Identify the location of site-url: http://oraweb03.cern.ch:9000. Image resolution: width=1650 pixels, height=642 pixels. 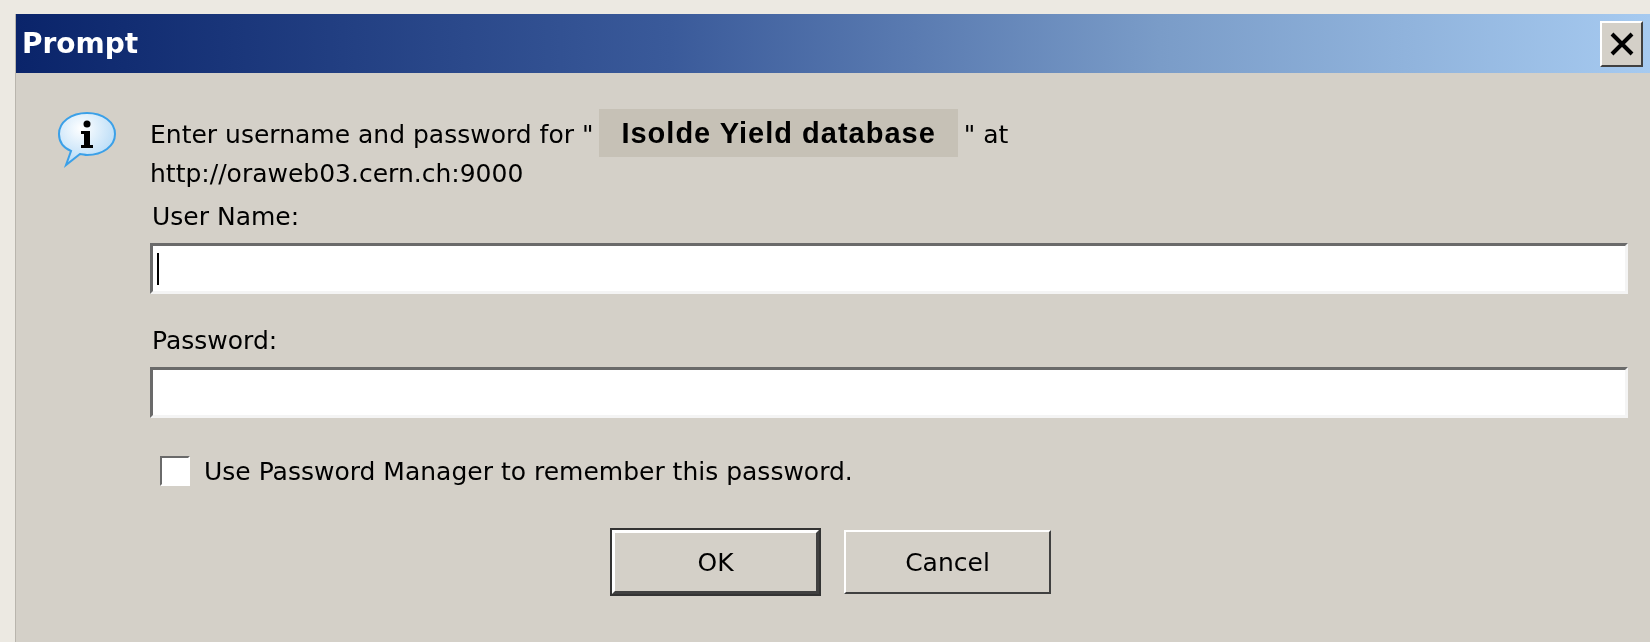
(337, 173).